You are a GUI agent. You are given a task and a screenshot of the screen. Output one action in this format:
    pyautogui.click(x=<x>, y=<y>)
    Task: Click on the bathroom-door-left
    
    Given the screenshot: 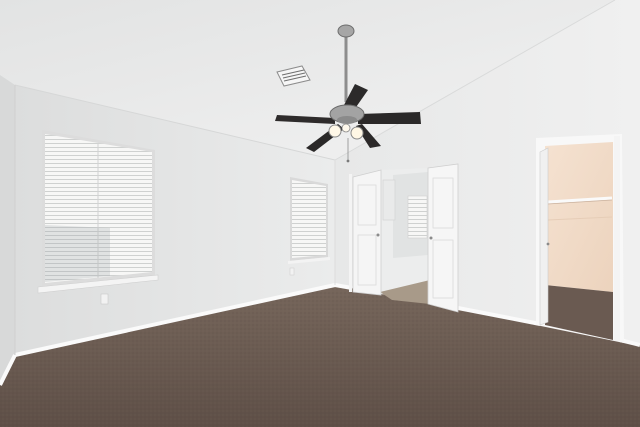 What is the action you would take?
    pyautogui.click(x=367, y=232)
    